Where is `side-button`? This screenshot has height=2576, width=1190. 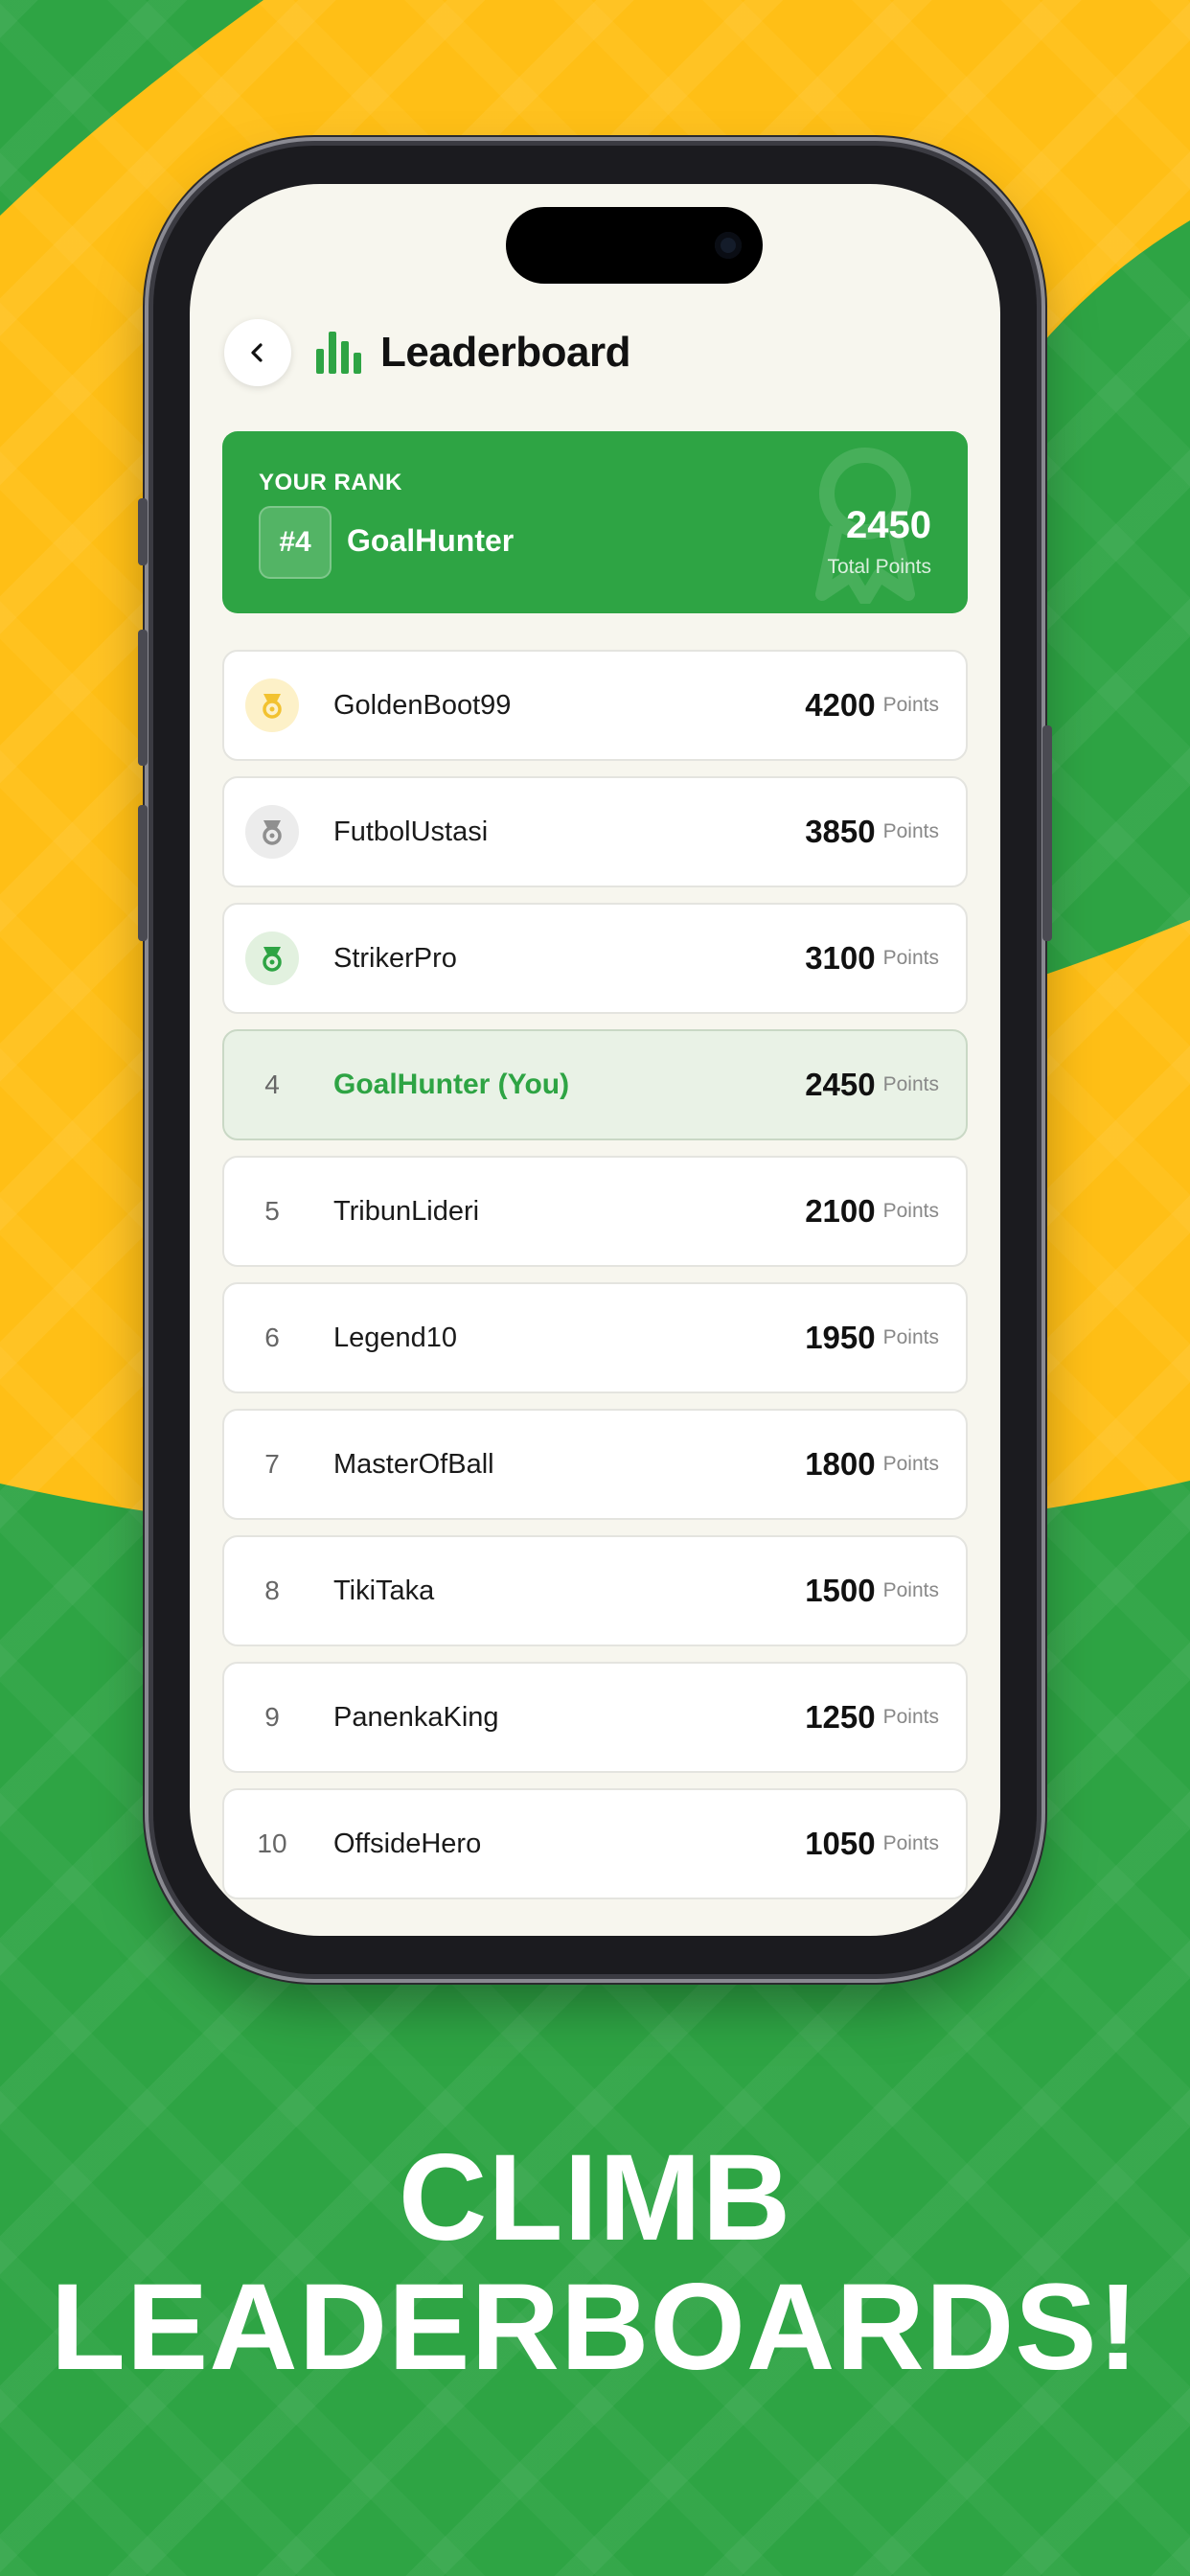 side-button is located at coordinates (143, 531).